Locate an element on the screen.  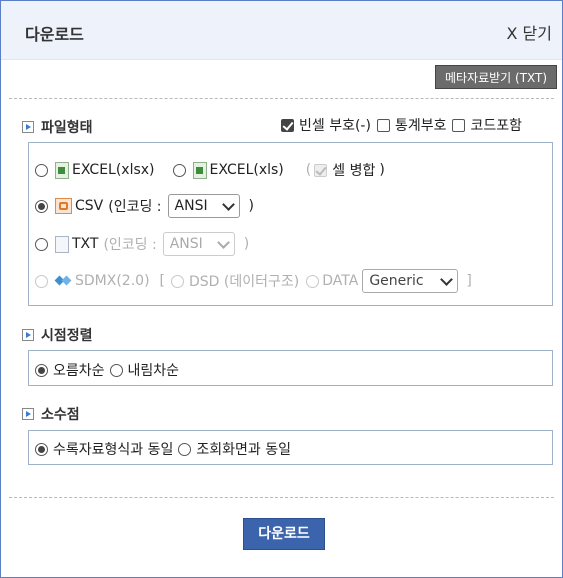
dsd-radio is located at coordinates (177, 281).